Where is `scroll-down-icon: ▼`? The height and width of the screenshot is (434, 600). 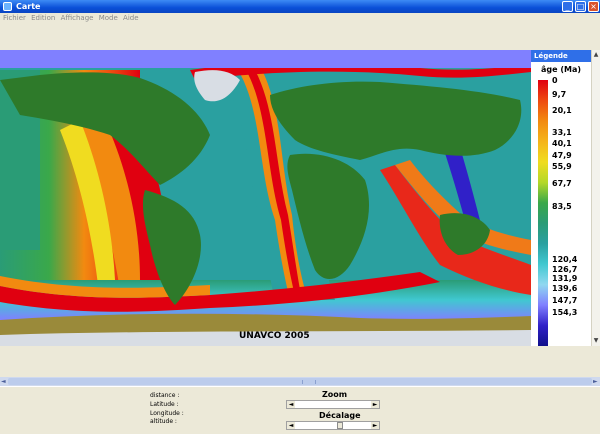 scroll-down-icon: ▼ is located at coordinates (596, 341).